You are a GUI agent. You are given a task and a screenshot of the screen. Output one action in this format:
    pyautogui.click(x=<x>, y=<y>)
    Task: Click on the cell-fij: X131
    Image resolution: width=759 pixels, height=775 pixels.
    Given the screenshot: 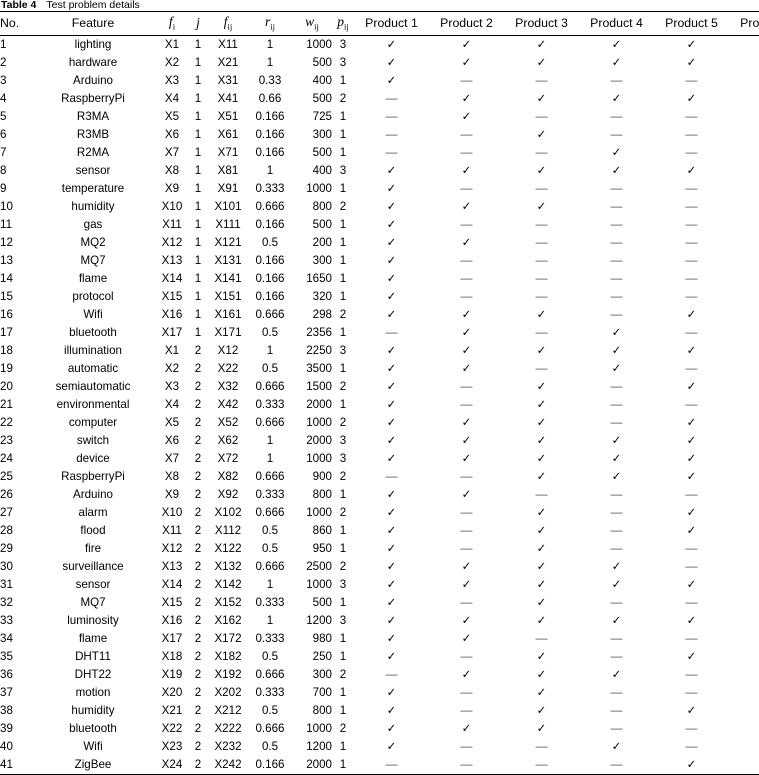 What is the action you would take?
    pyautogui.click(x=228, y=261)
    